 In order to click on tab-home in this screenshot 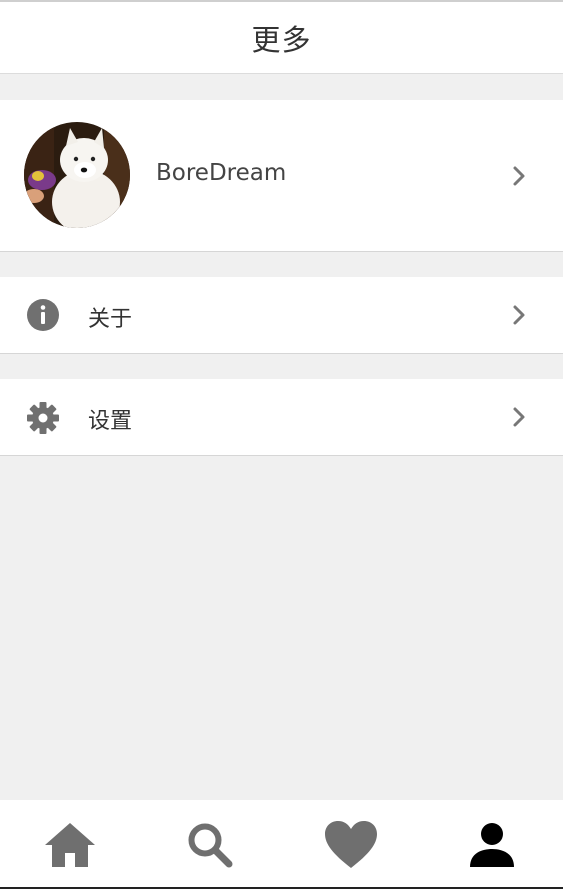, I will do `click(70, 844)`.